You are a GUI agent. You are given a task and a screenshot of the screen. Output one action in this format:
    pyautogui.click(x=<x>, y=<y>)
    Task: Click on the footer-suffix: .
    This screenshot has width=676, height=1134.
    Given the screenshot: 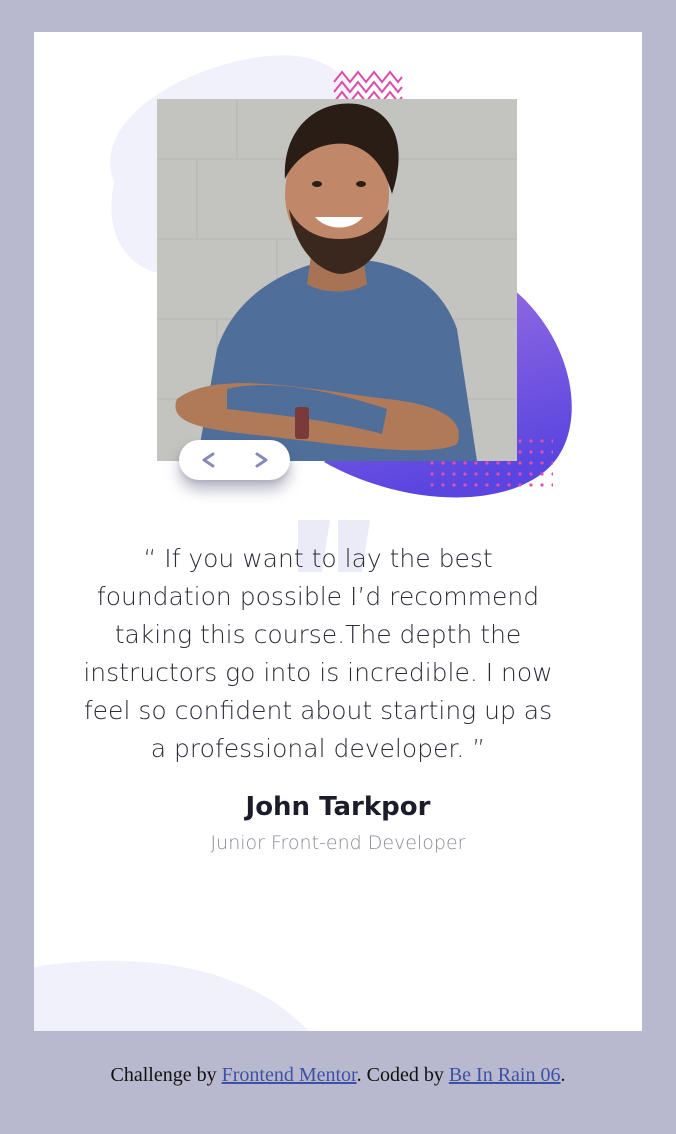 What is the action you would take?
    pyautogui.click(x=563, y=1075)
    